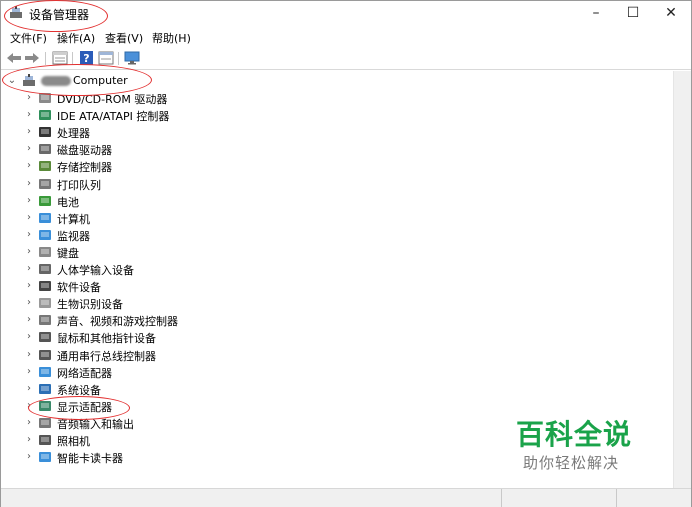  I want to click on tree-item: › 打印队列, so click(346, 184).